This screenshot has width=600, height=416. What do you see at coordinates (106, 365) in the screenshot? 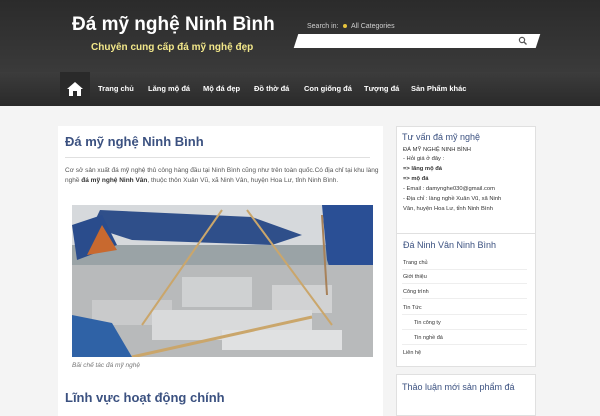
I see `photo-caption: Bãi chế tác đá mỹ nghệ` at bounding box center [106, 365].